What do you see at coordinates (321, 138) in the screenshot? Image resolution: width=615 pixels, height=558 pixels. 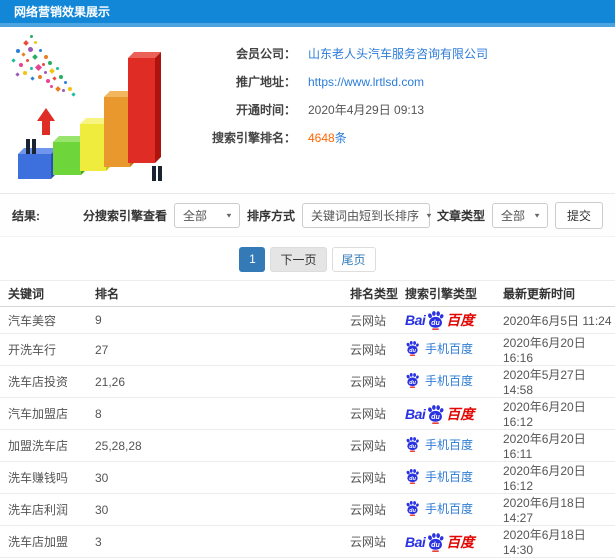 I see `engine-rank-count-value: 4648` at bounding box center [321, 138].